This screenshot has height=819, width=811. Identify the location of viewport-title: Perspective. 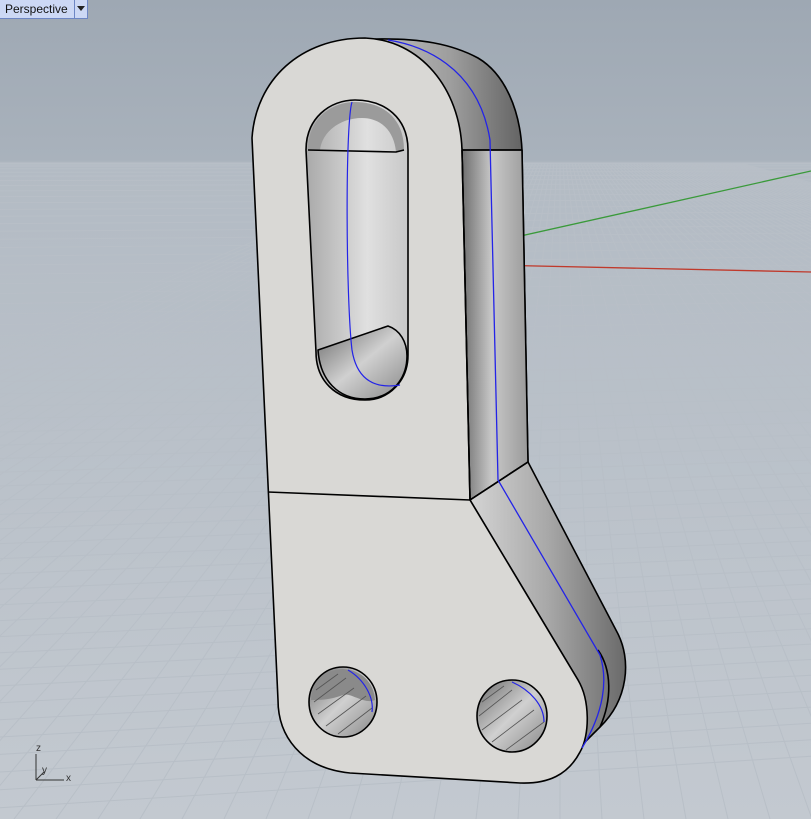
(37, 9).